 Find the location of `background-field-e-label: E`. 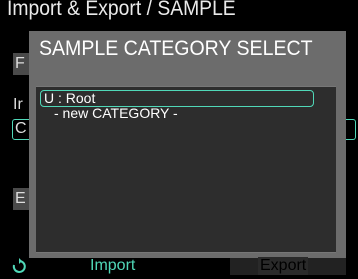

background-field-e-label: E is located at coordinates (20, 198).